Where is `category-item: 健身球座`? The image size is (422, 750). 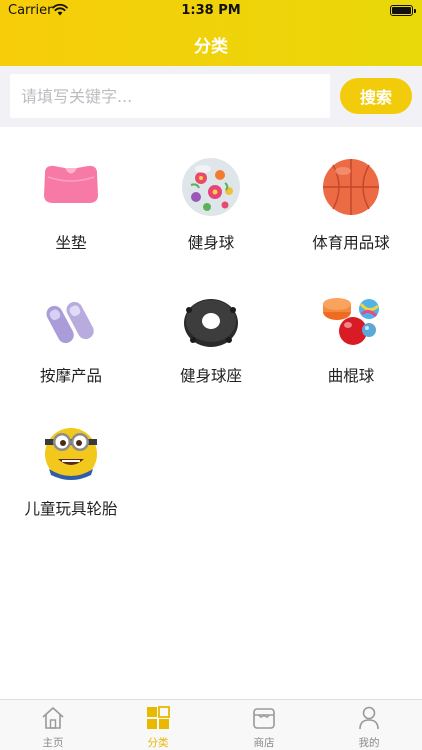 category-item: 健身球座 is located at coordinates (211, 325).